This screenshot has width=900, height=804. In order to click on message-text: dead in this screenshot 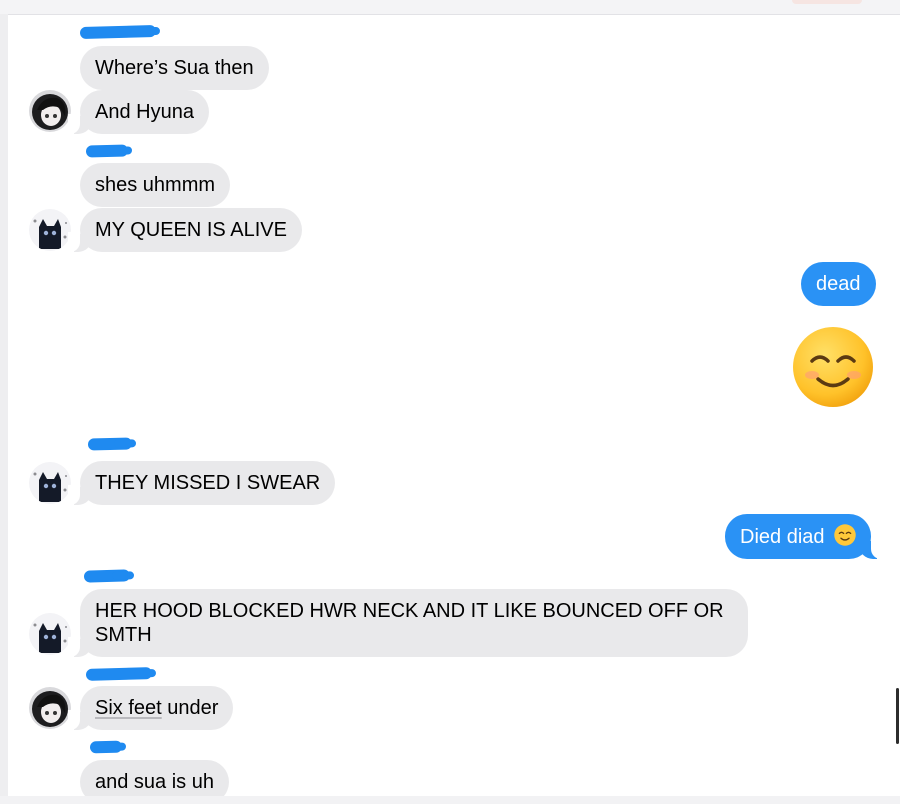, I will do `click(838, 284)`.